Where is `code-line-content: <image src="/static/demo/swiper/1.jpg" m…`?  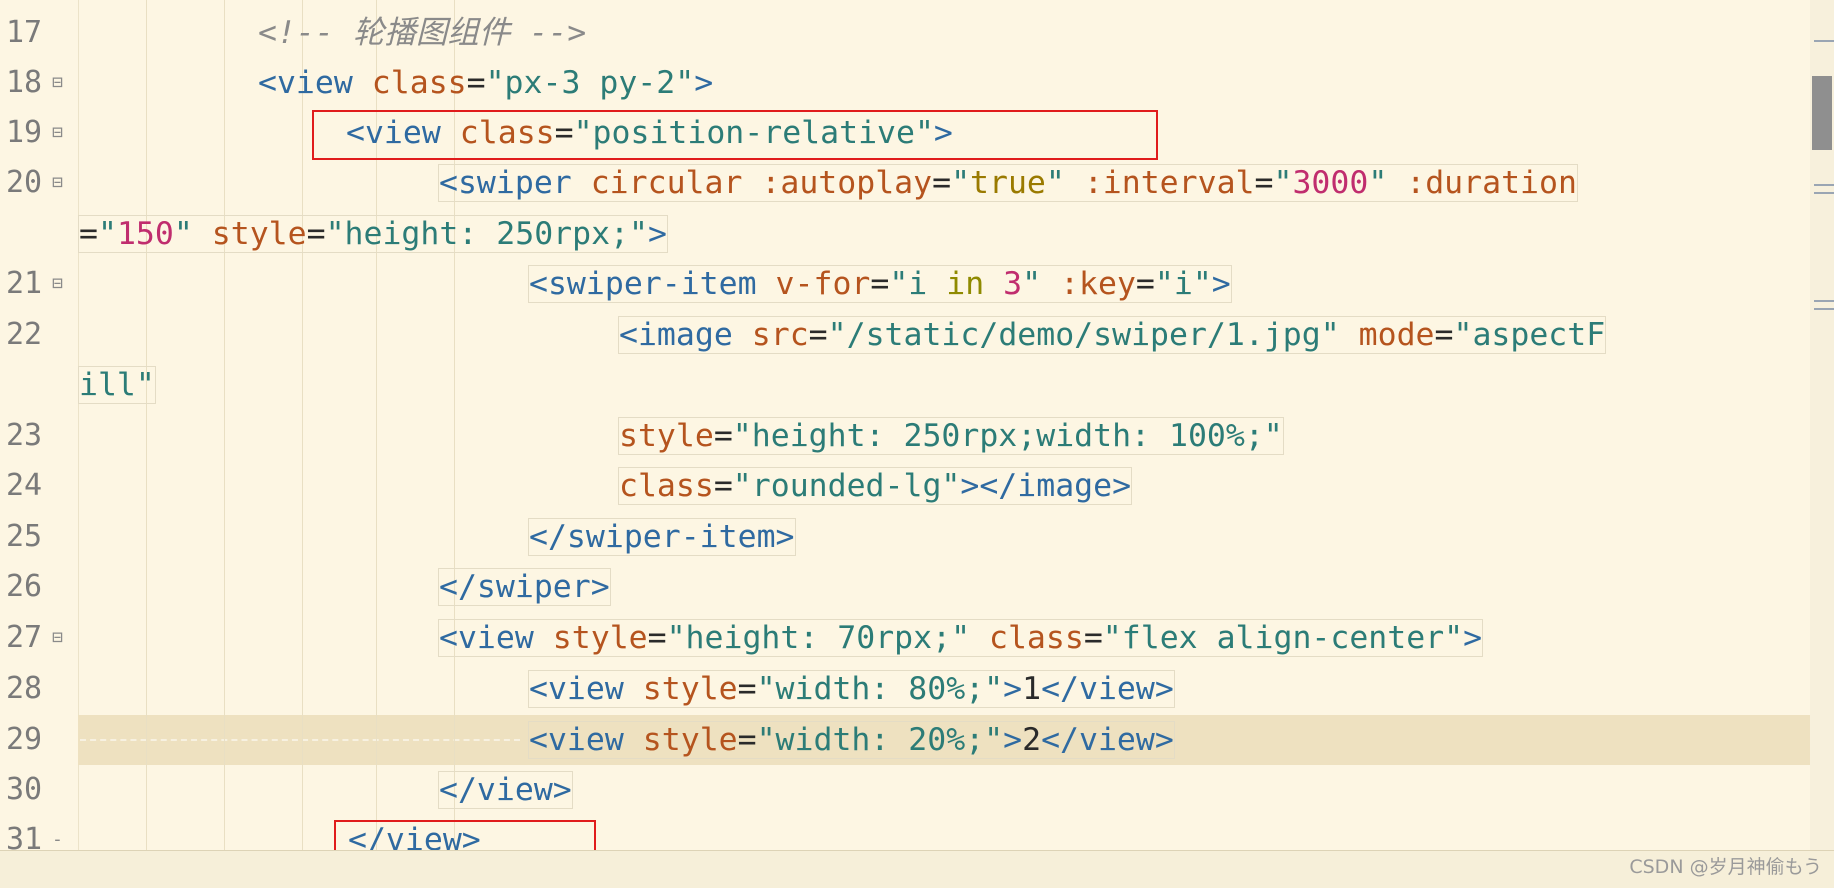 code-line-content: <image src="/static/demo/swiper/1.jpg" m… is located at coordinates (1112, 335).